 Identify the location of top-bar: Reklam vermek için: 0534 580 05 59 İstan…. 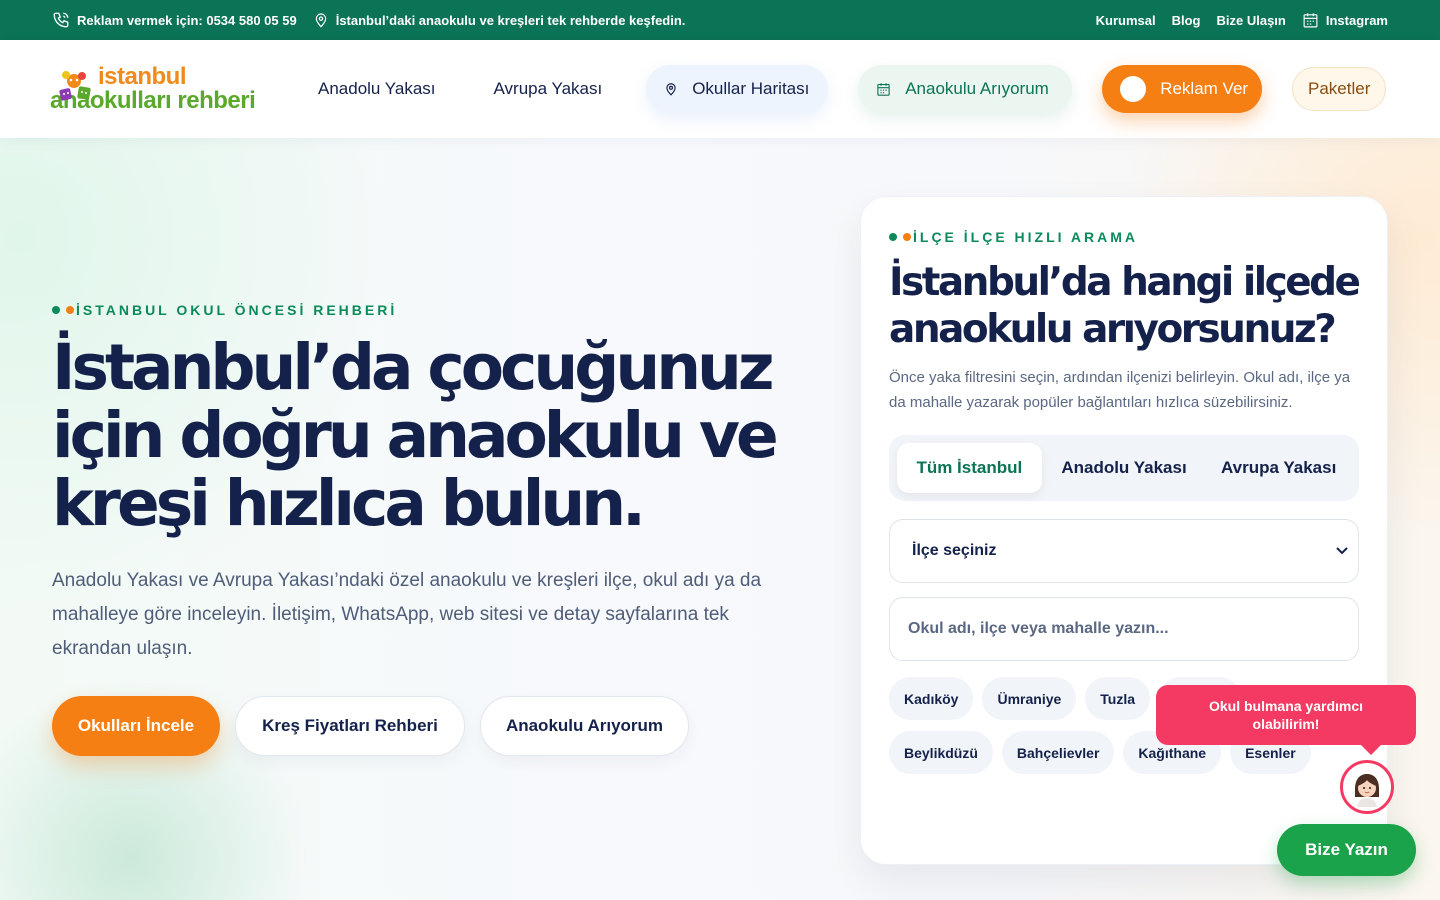
(720, 20).